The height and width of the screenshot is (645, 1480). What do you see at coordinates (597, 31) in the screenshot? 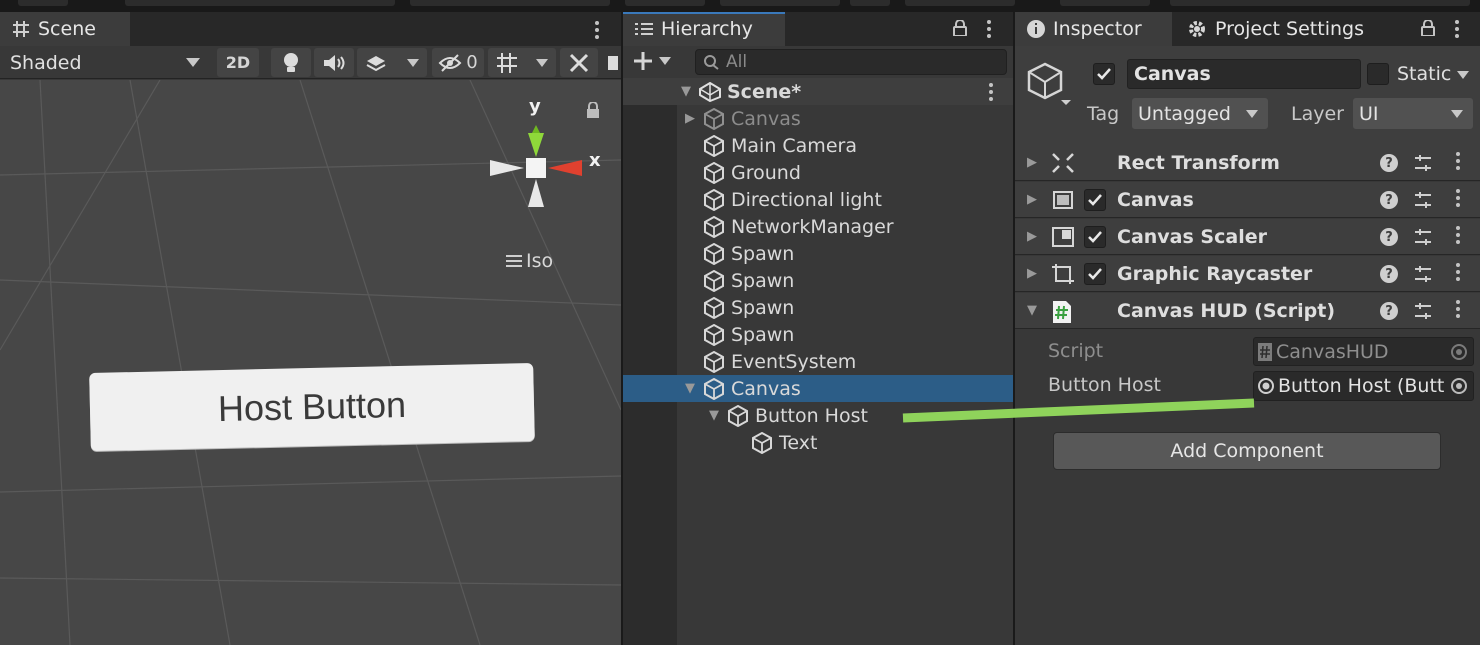
I see `scene-menu-kebab-icon` at bounding box center [597, 31].